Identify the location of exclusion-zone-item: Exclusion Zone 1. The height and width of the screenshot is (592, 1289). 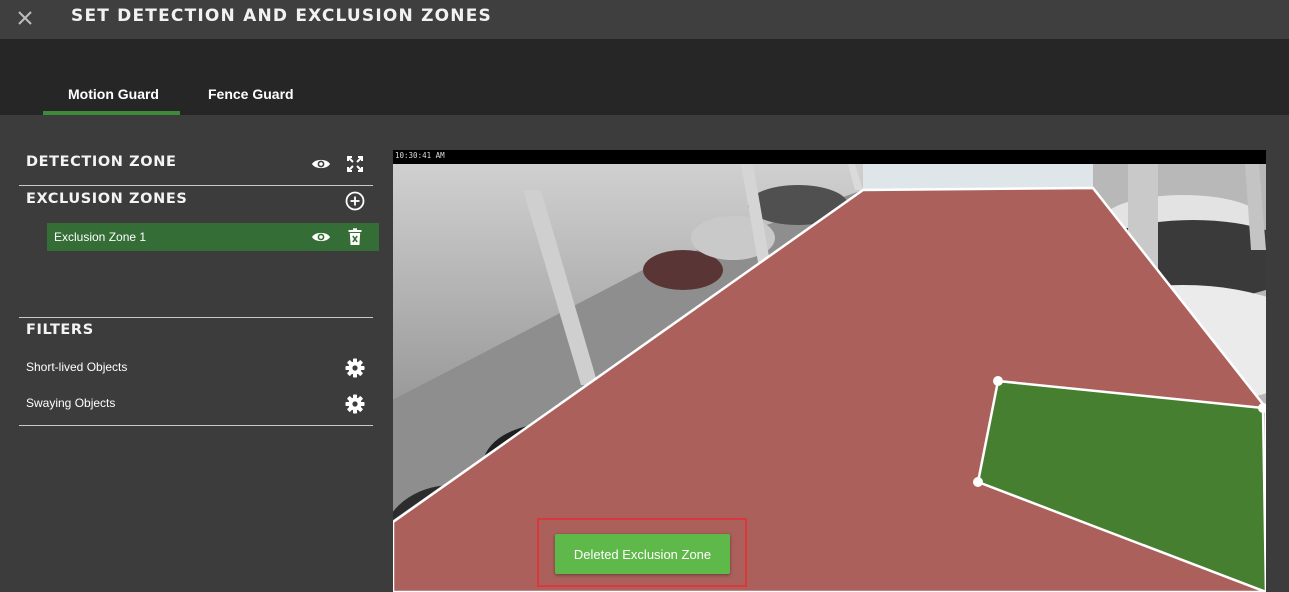
(213, 237).